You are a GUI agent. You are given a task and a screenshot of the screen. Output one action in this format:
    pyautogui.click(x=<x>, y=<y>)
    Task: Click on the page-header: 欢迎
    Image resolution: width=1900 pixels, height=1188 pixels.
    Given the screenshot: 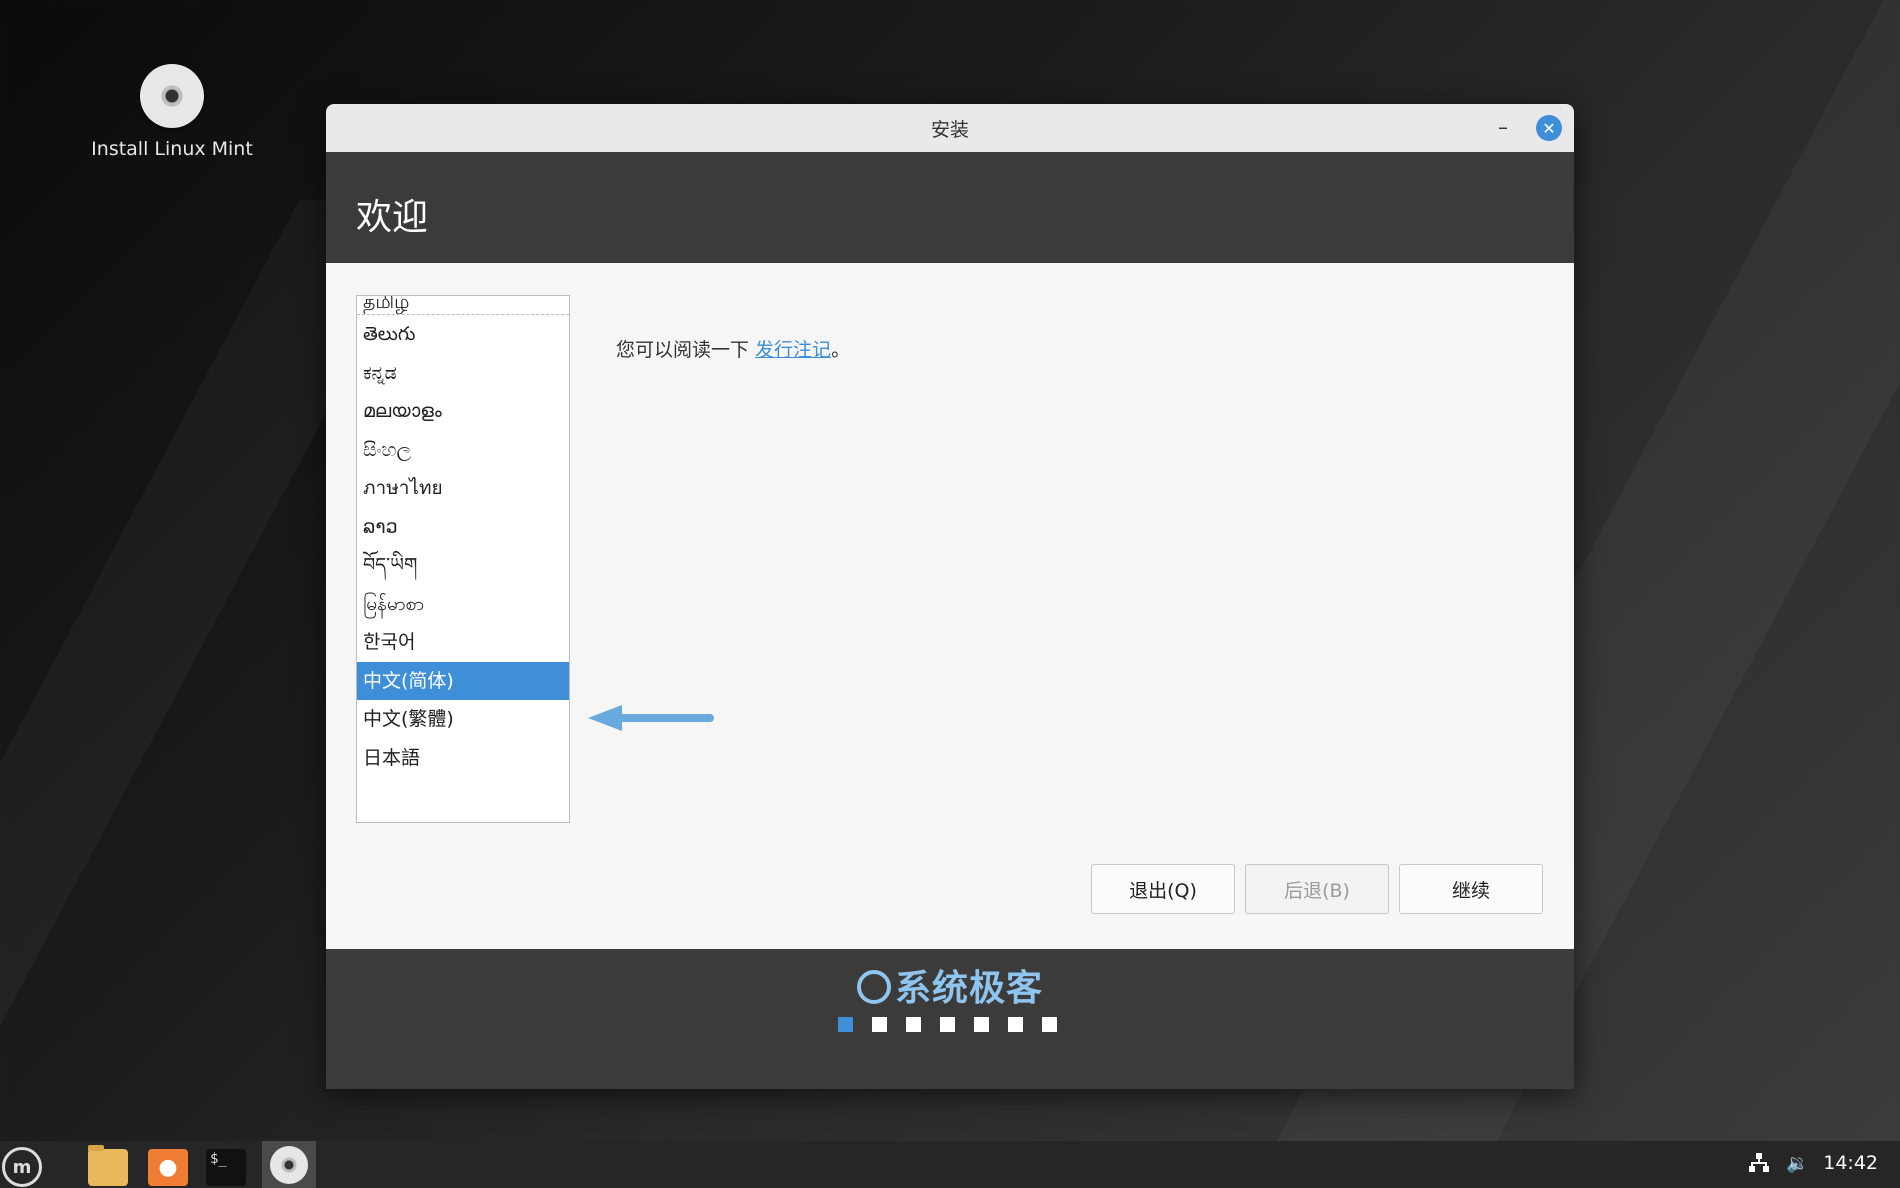 What is the action you would take?
    pyautogui.click(x=950, y=207)
    